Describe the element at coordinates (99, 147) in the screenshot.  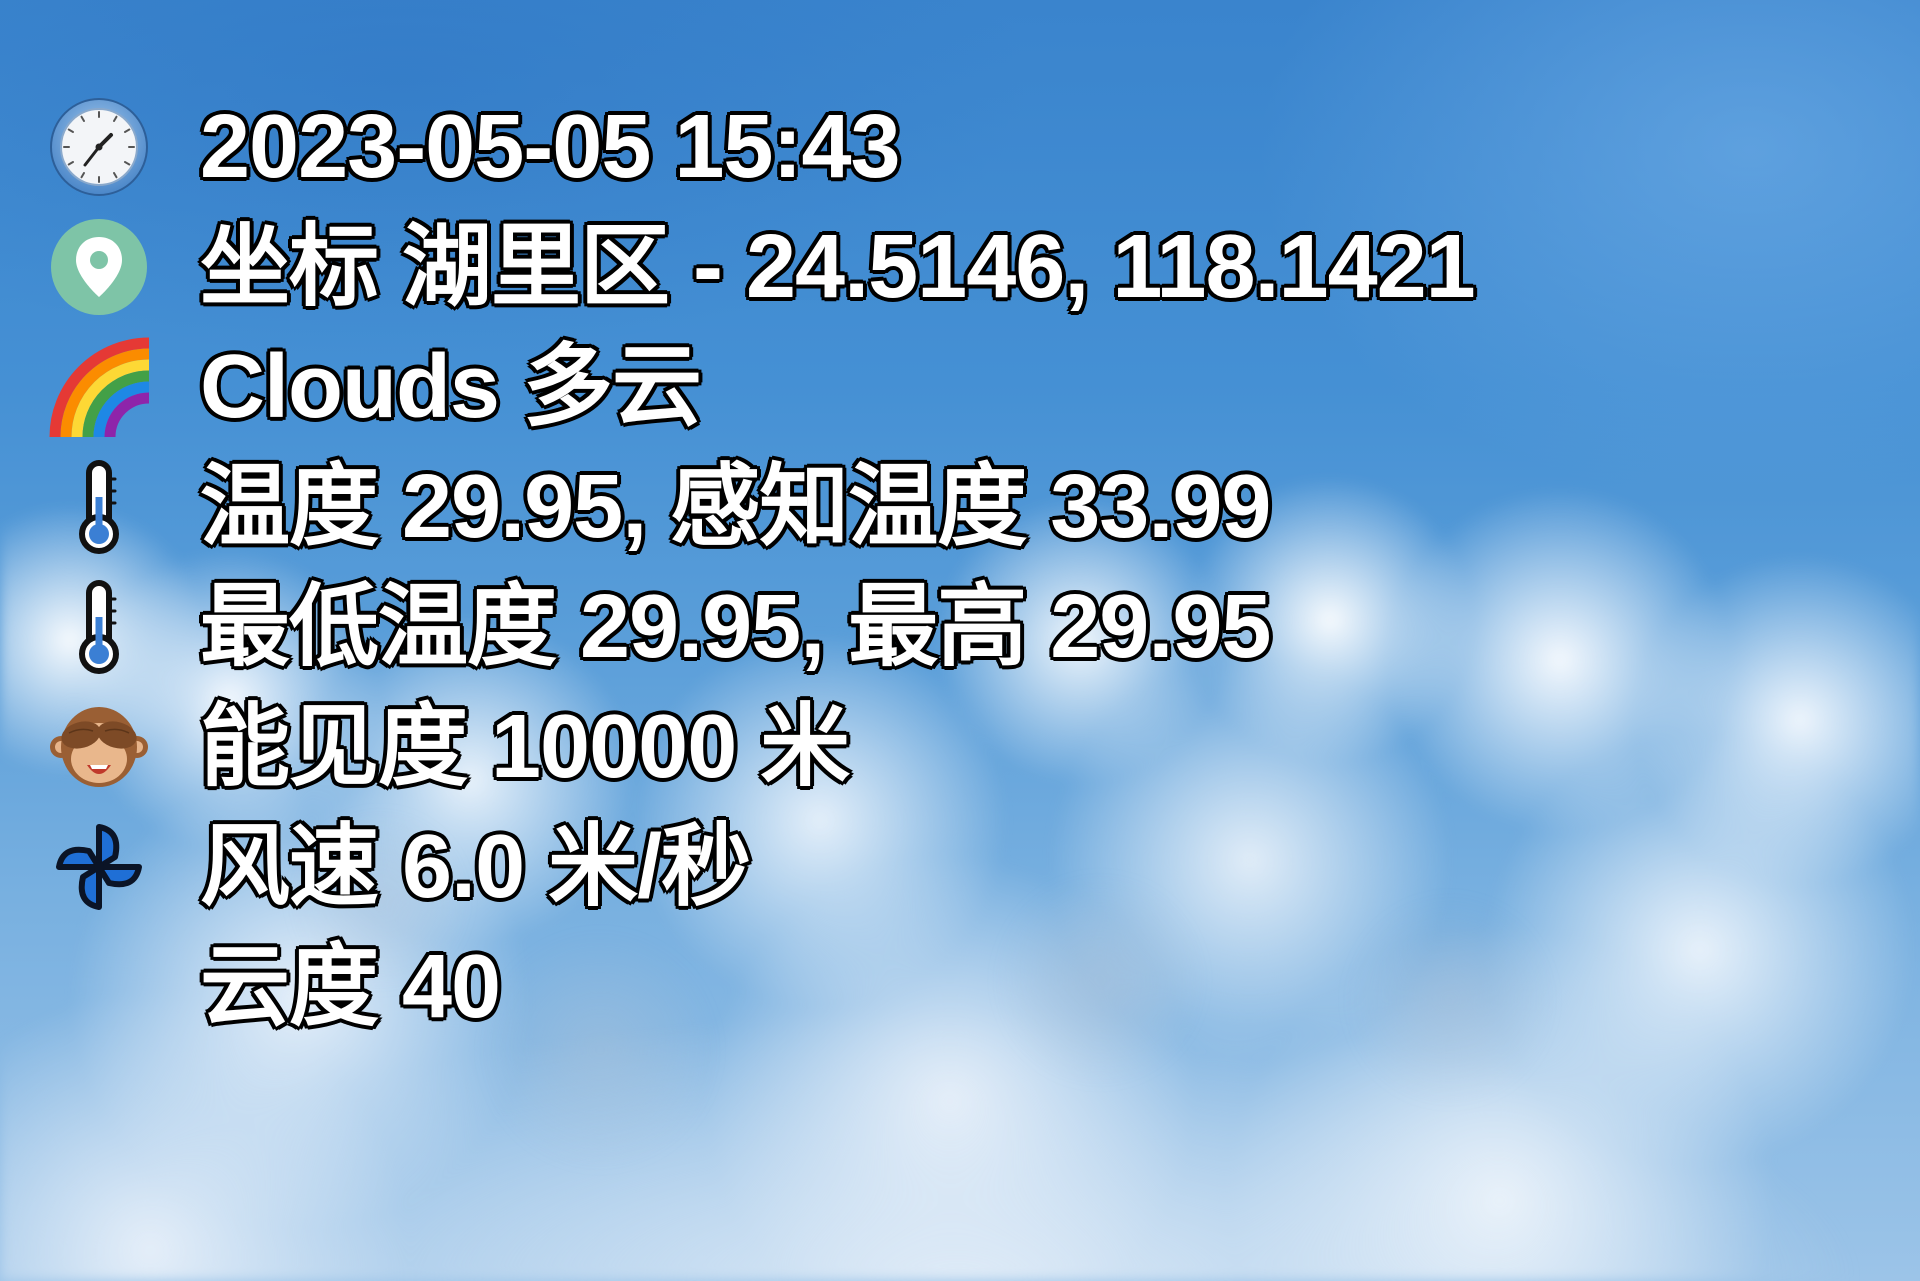
I see `clock-icon` at that location.